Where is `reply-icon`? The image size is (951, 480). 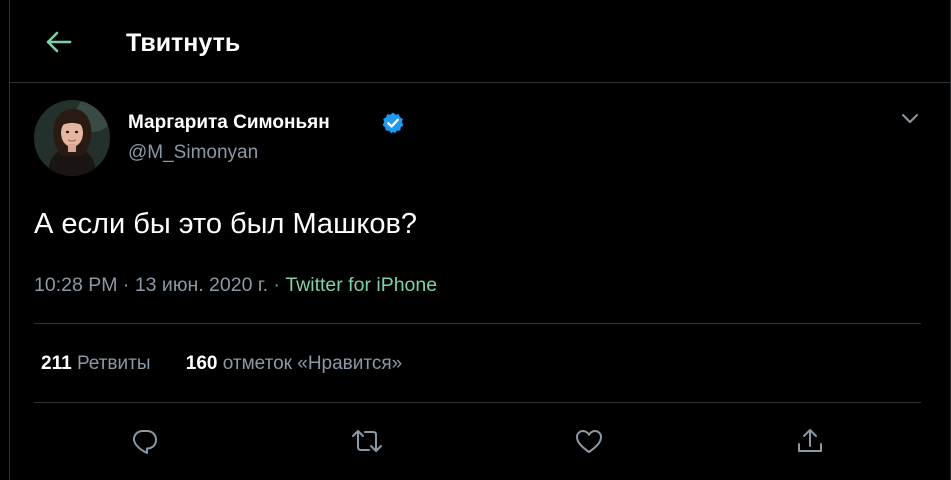 reply-icon is located at coordinates (144, 442).